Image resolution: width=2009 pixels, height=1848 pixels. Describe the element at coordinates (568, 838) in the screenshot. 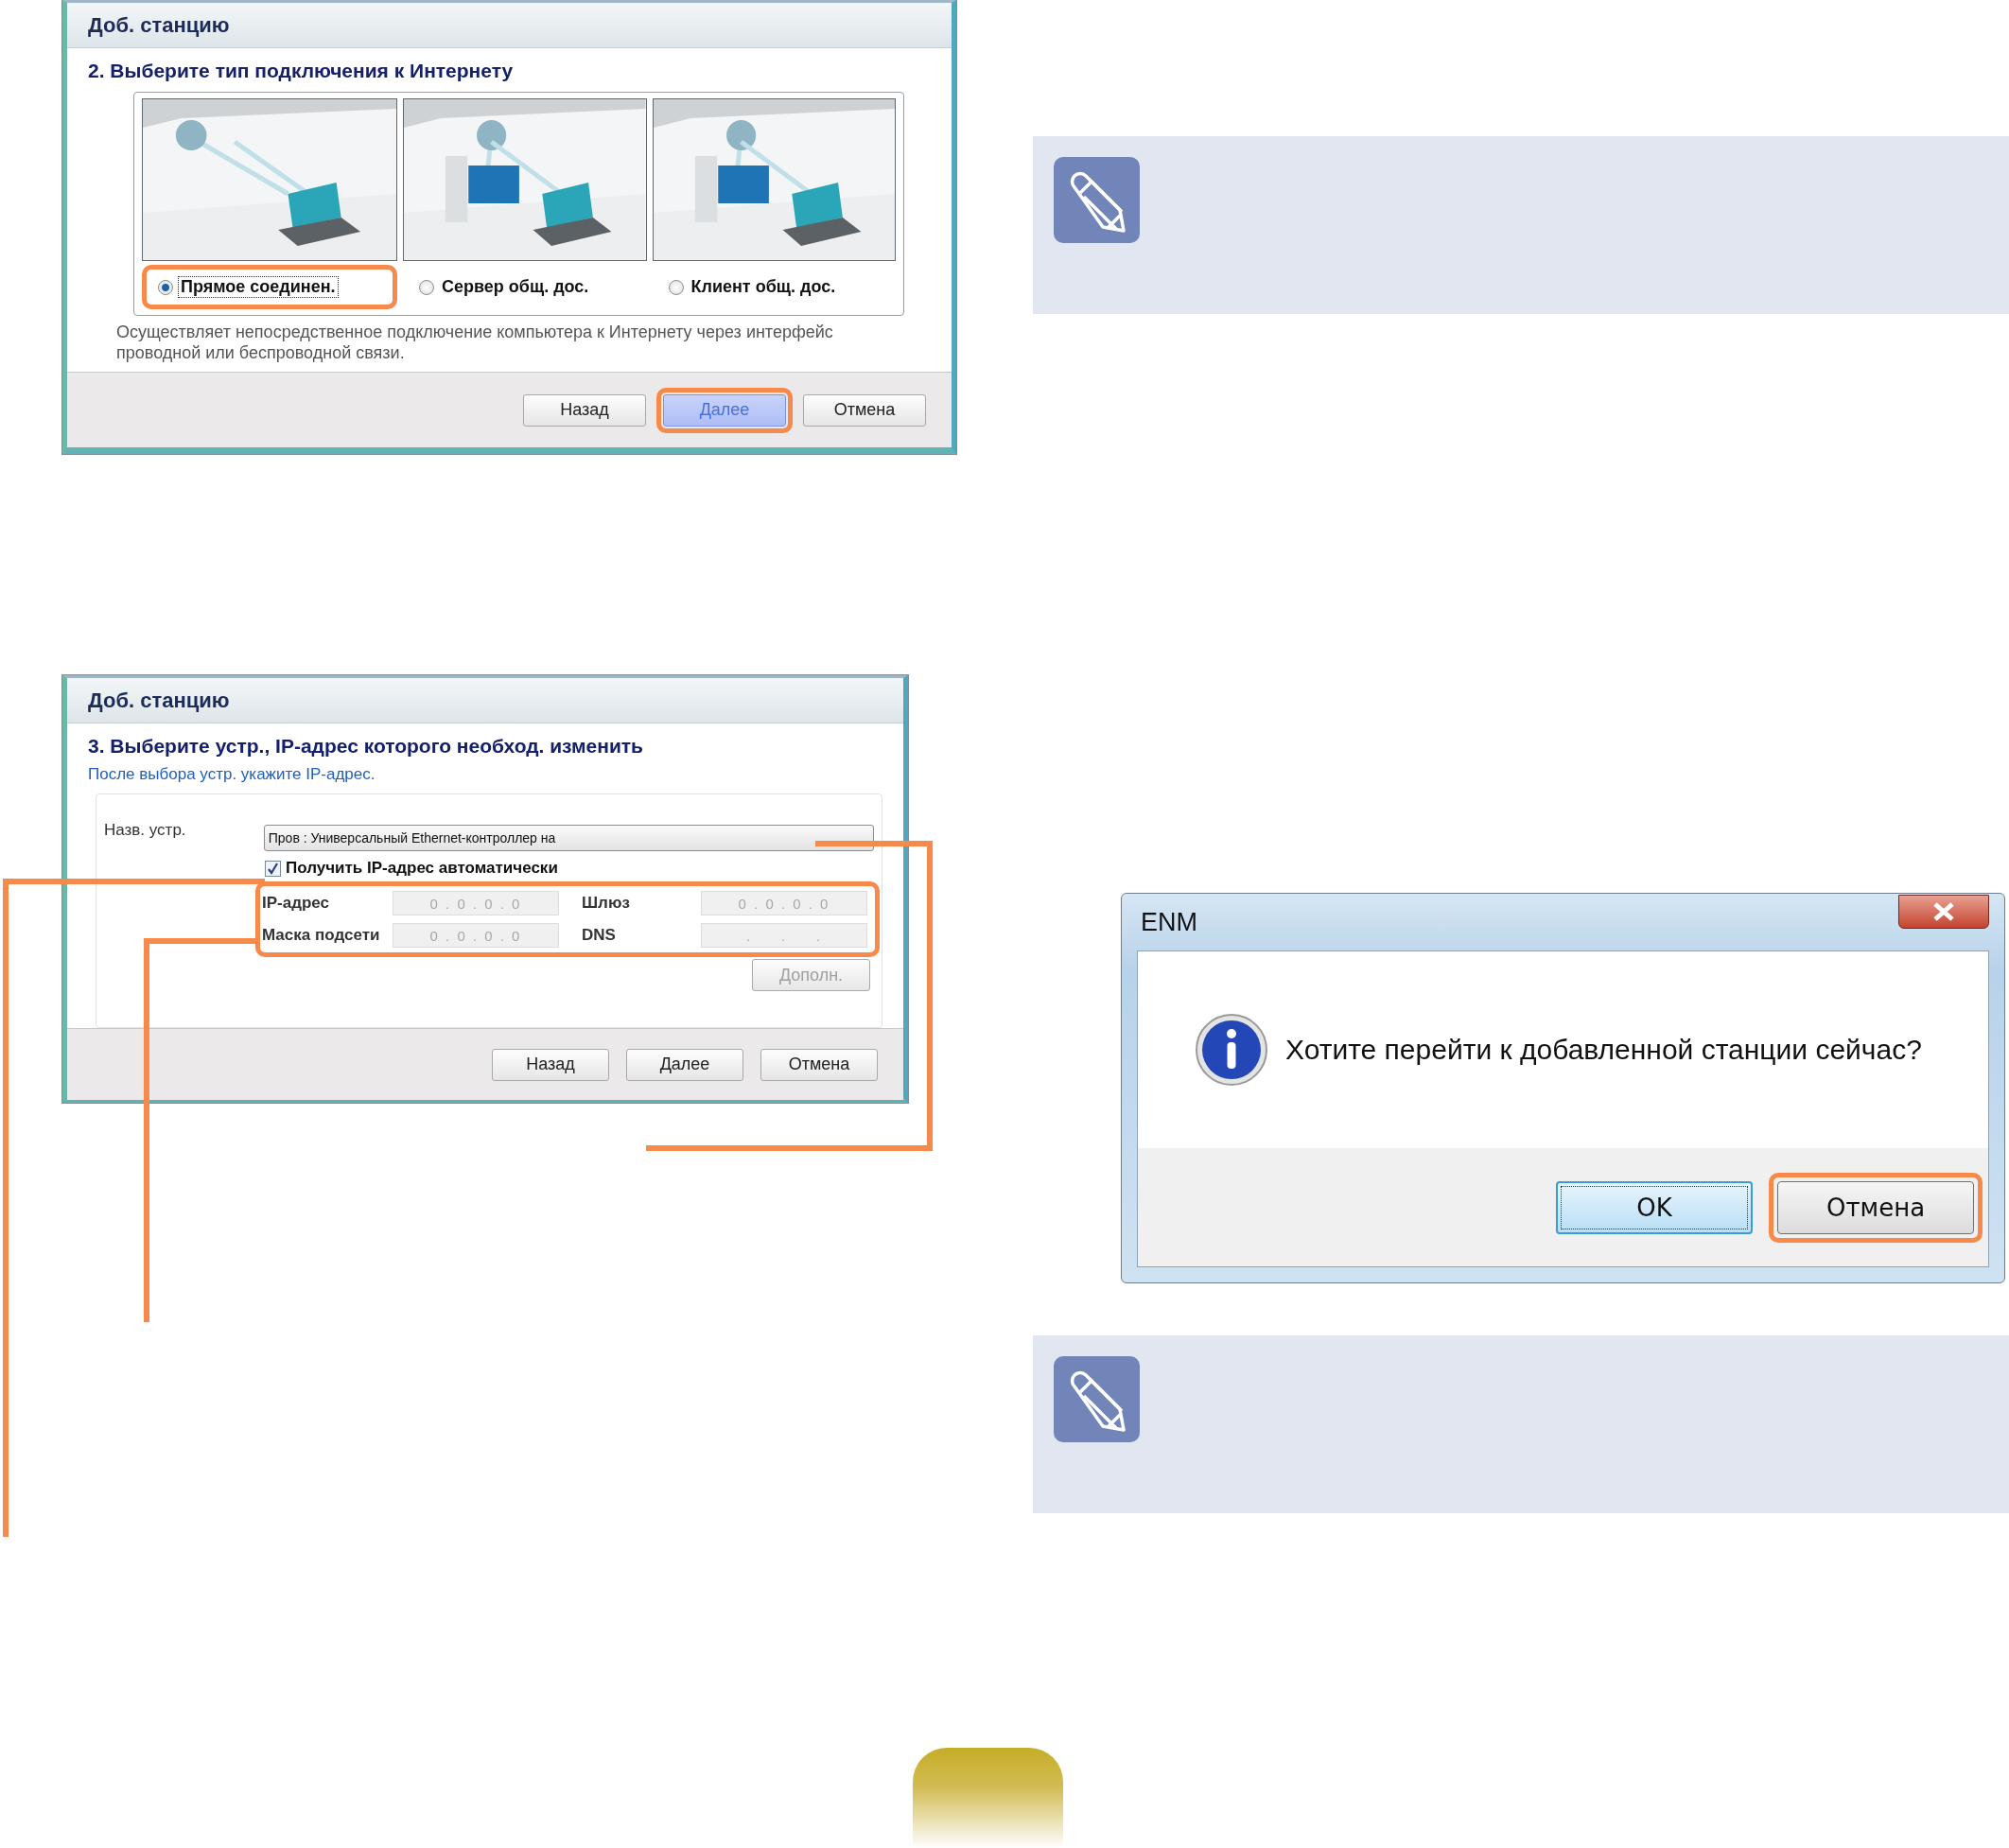

I see `device-dropdown: Пров : Универсальный Ethernet-контроллер на` at that location.